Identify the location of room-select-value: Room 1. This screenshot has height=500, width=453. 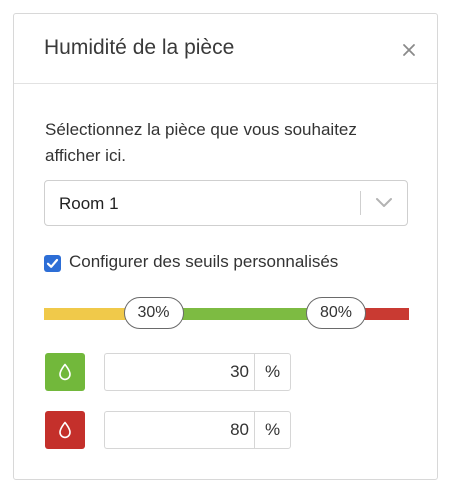
(89, 203).